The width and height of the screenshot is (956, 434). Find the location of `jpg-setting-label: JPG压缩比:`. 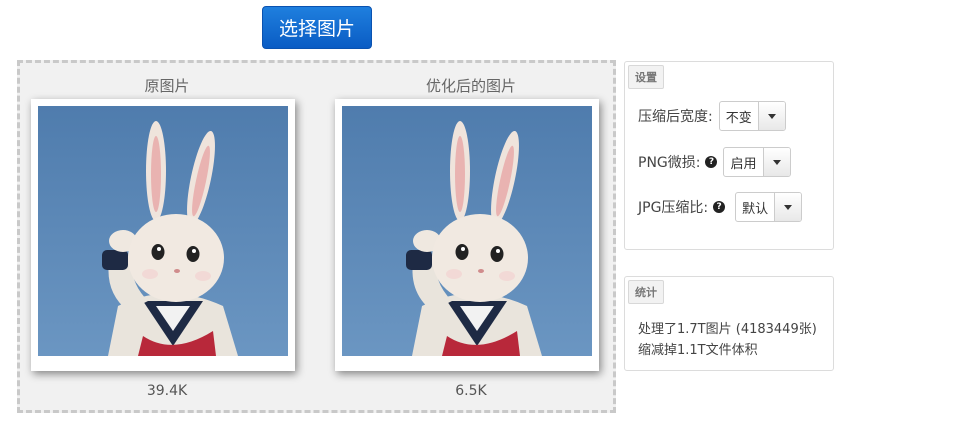

jpg-setting-label: JPG压缩比: is located at coordinates (673, 208).